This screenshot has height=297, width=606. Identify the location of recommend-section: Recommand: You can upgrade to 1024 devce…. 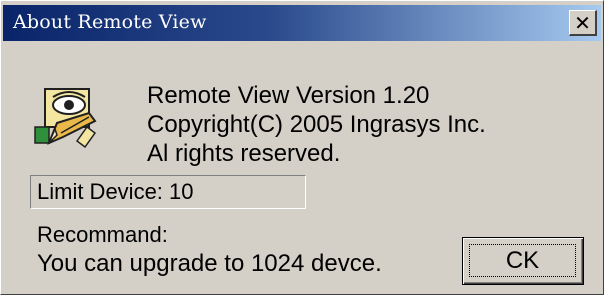
(209, 250).